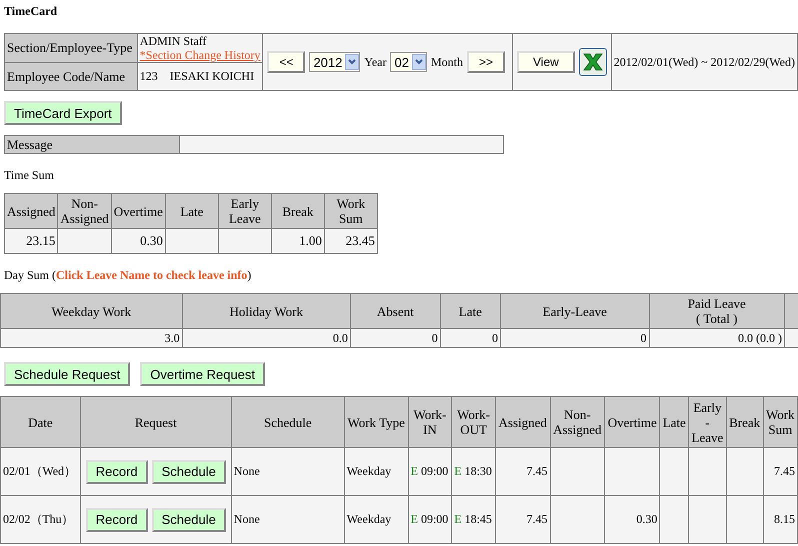 Image resolution: width=798 pixels, height=546 pixels. I want to click on column-header: Early Leave, so click(245, 211).